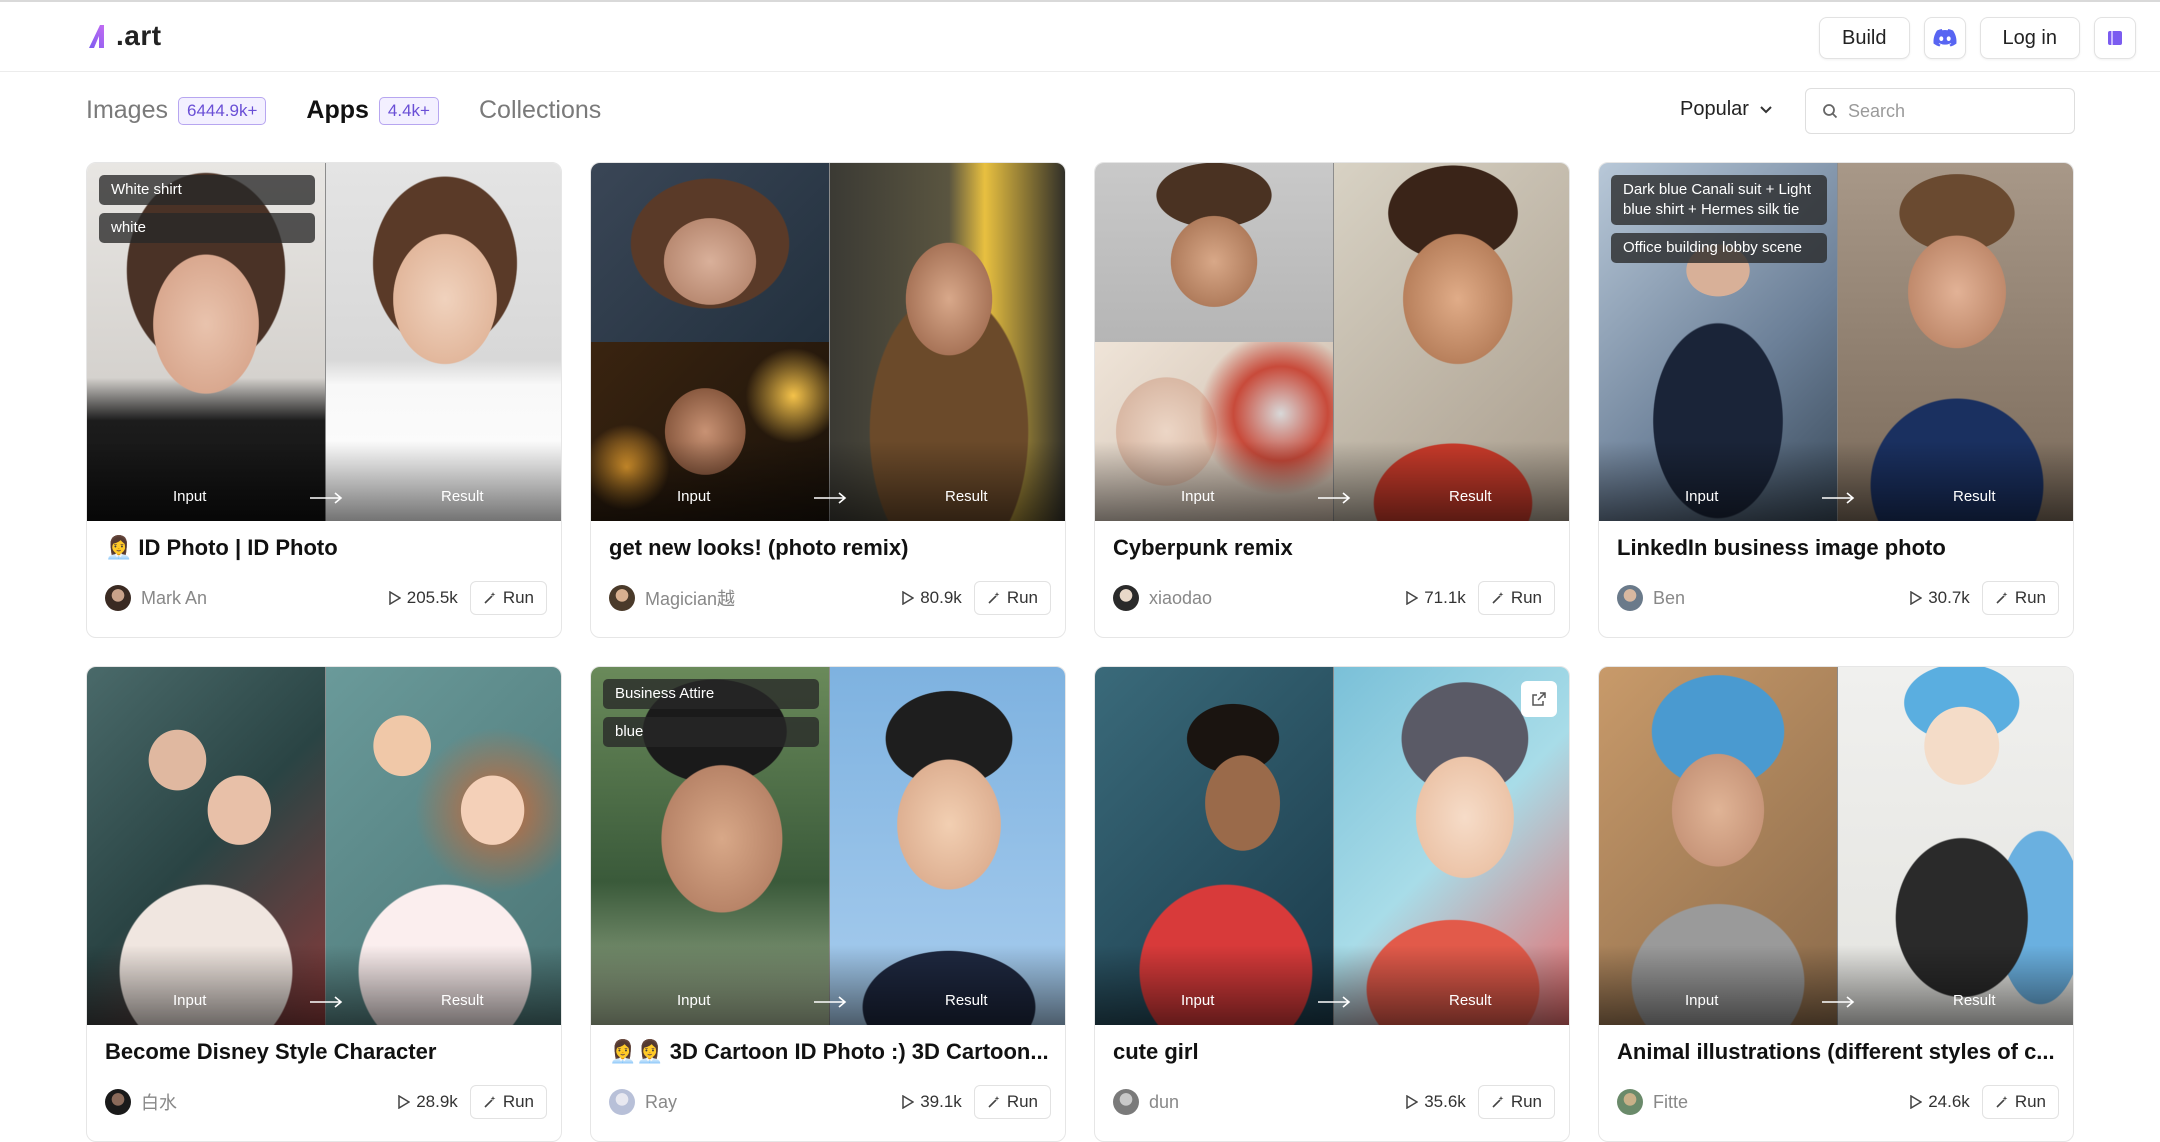 This screenshot has height=1142, width=2160. Describe the element at coordinates (207, 209) in the screenshot. I see `prompt-tags: White shirt white` at that location.